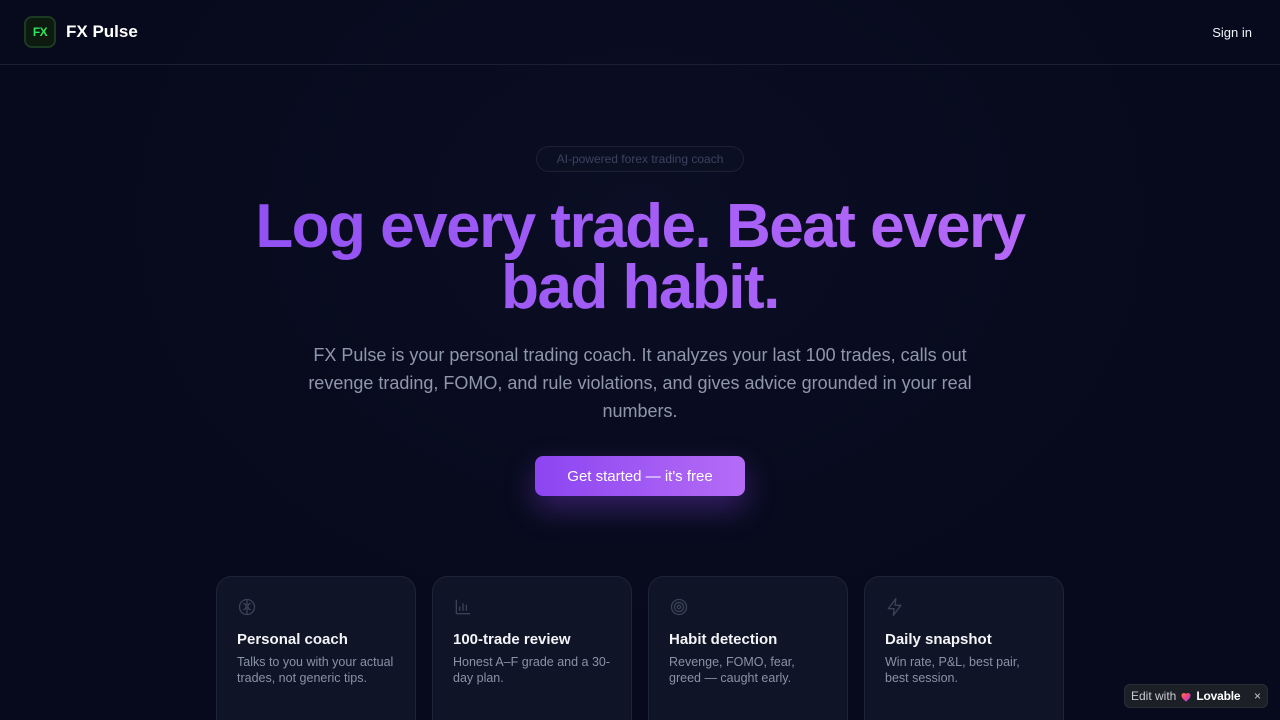  I want to click on feature-title: Daily snapshot, so click(938, 639).